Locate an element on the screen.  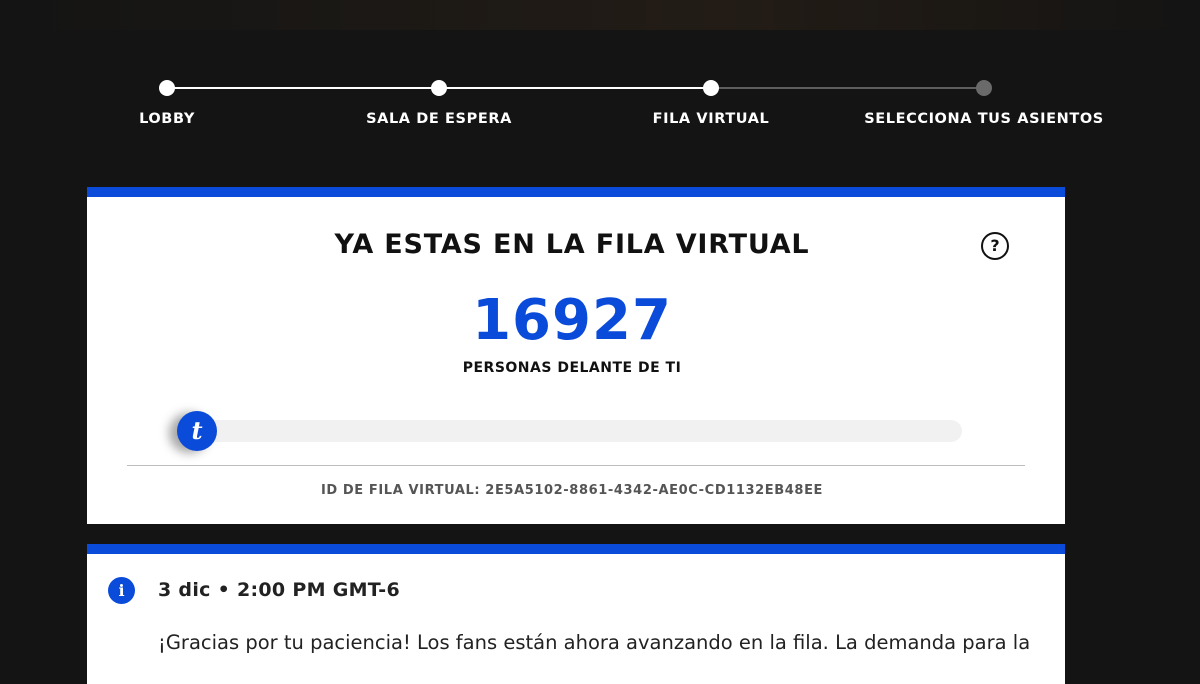
step-label-sala-de-espera: SALA DE ESPERA is located at coordinates (439, 119).